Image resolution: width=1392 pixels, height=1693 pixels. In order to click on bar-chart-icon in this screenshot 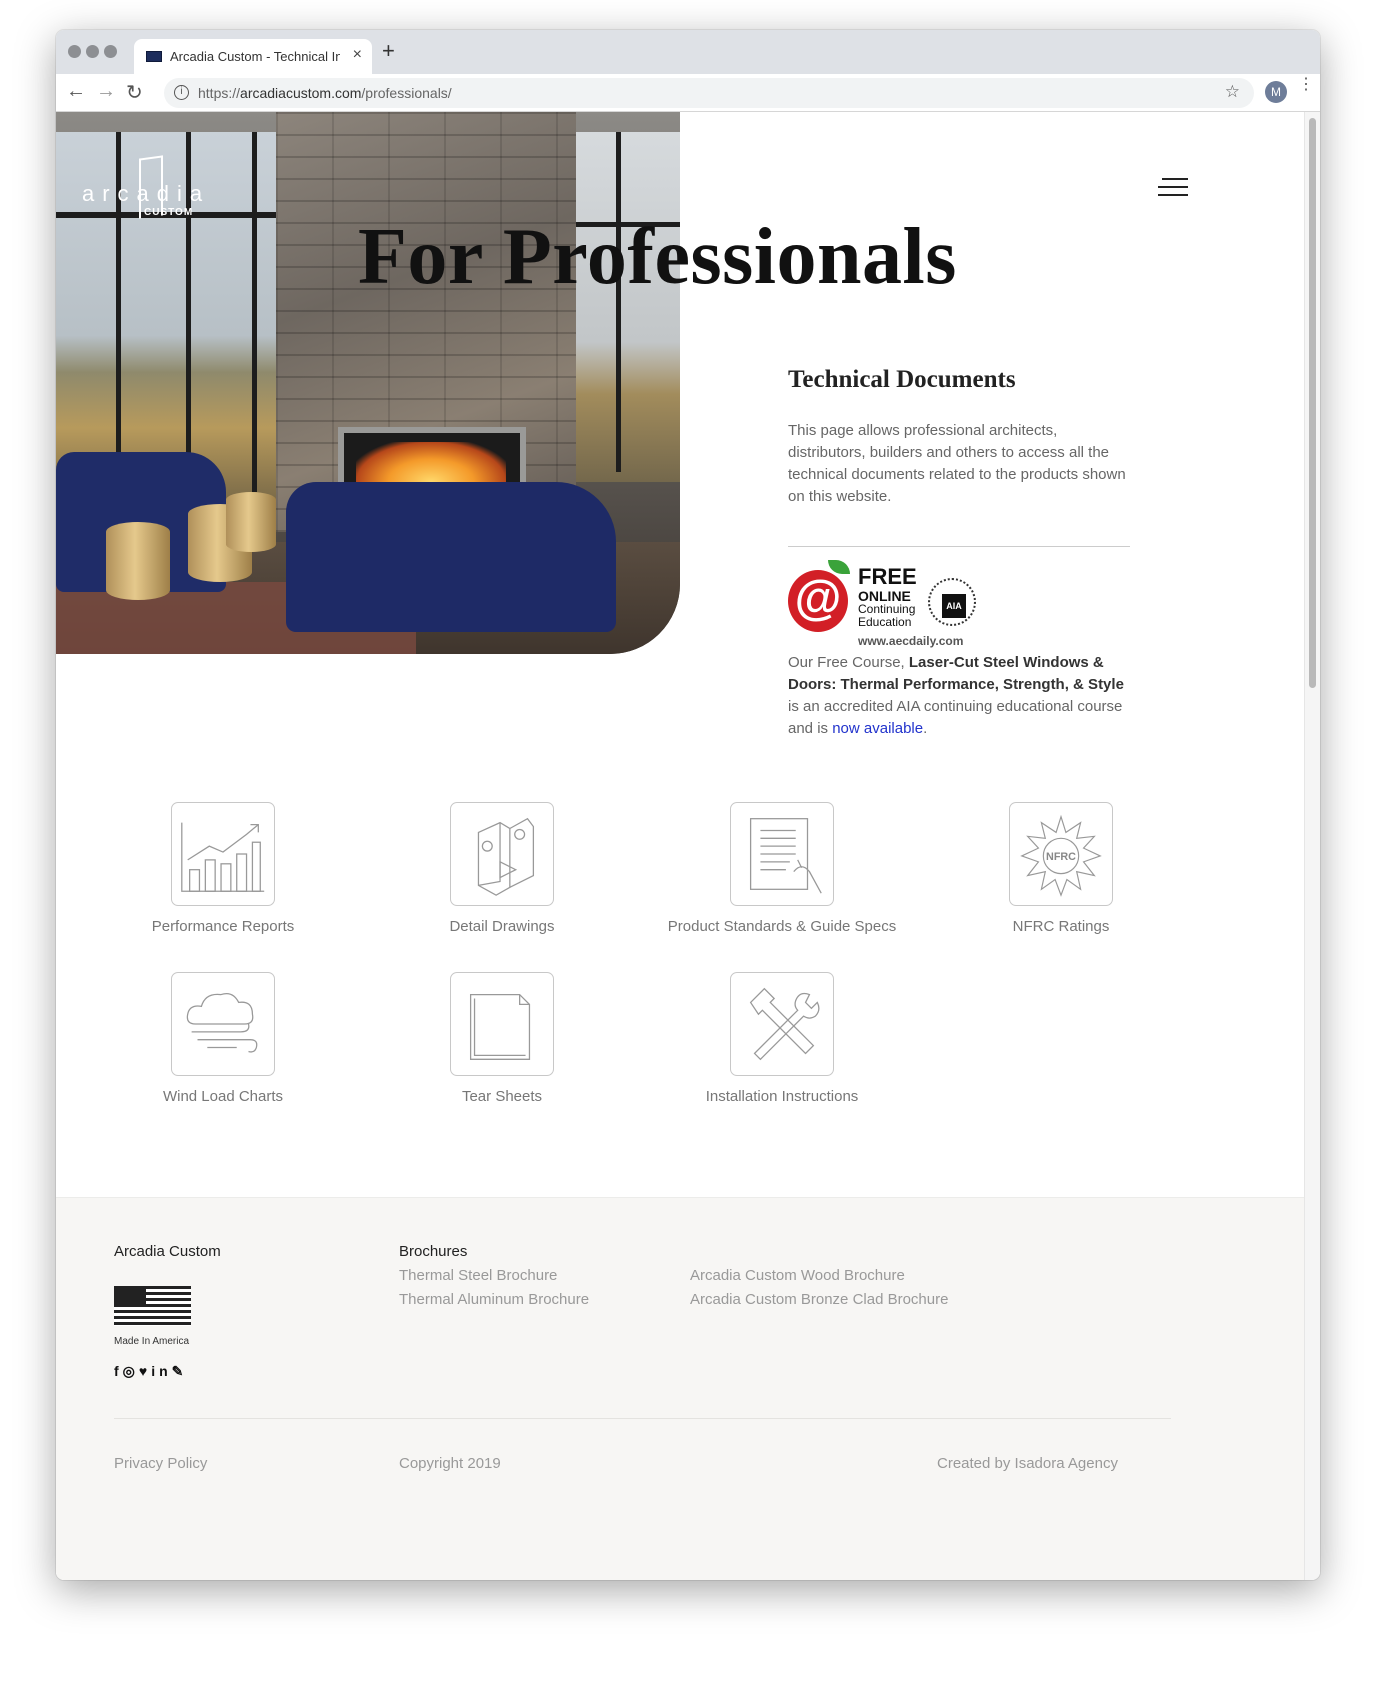, I will do `click(223, 854)`.